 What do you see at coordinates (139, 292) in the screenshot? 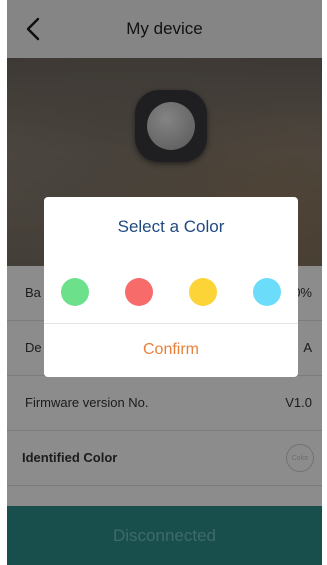
I see `color-swatch-red` at bounding box center [139, 292].